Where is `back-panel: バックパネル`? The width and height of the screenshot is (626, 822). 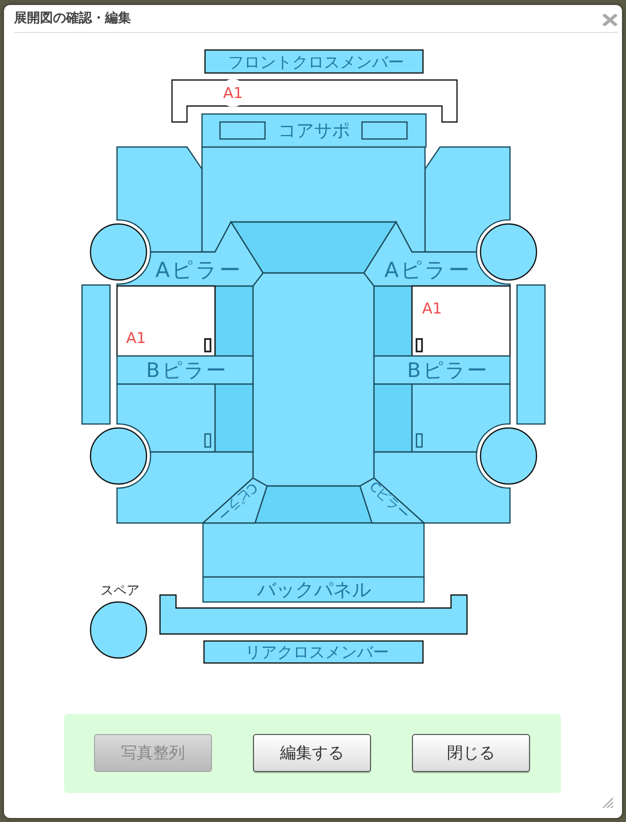
back-panel: バックパネル is located at coordinates (313, 589).